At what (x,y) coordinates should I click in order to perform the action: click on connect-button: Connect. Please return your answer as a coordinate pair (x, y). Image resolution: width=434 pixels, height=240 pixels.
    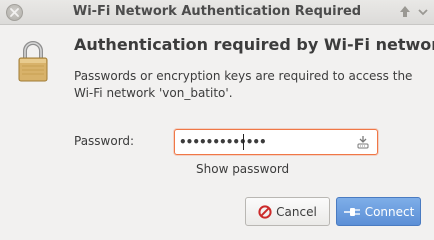
    Looking at the image, I should click on (378, 211).